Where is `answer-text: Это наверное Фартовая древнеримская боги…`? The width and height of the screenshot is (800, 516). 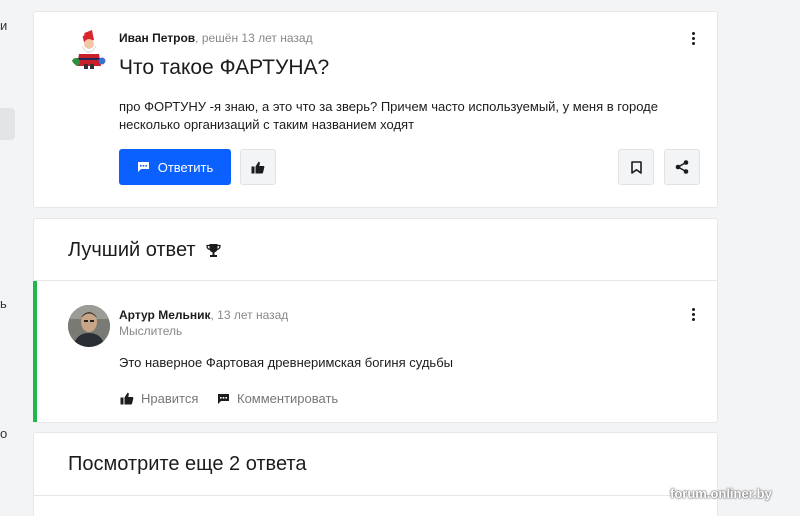 answer-text: Это наверное Фартовая древнеримская боги… is located at coordinates (286, 362).